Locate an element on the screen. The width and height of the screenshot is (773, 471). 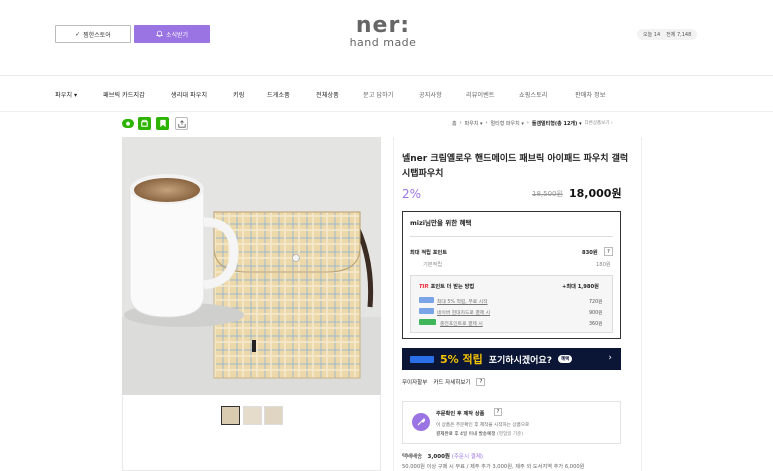
share-icon is located at coordinates (181, 123).